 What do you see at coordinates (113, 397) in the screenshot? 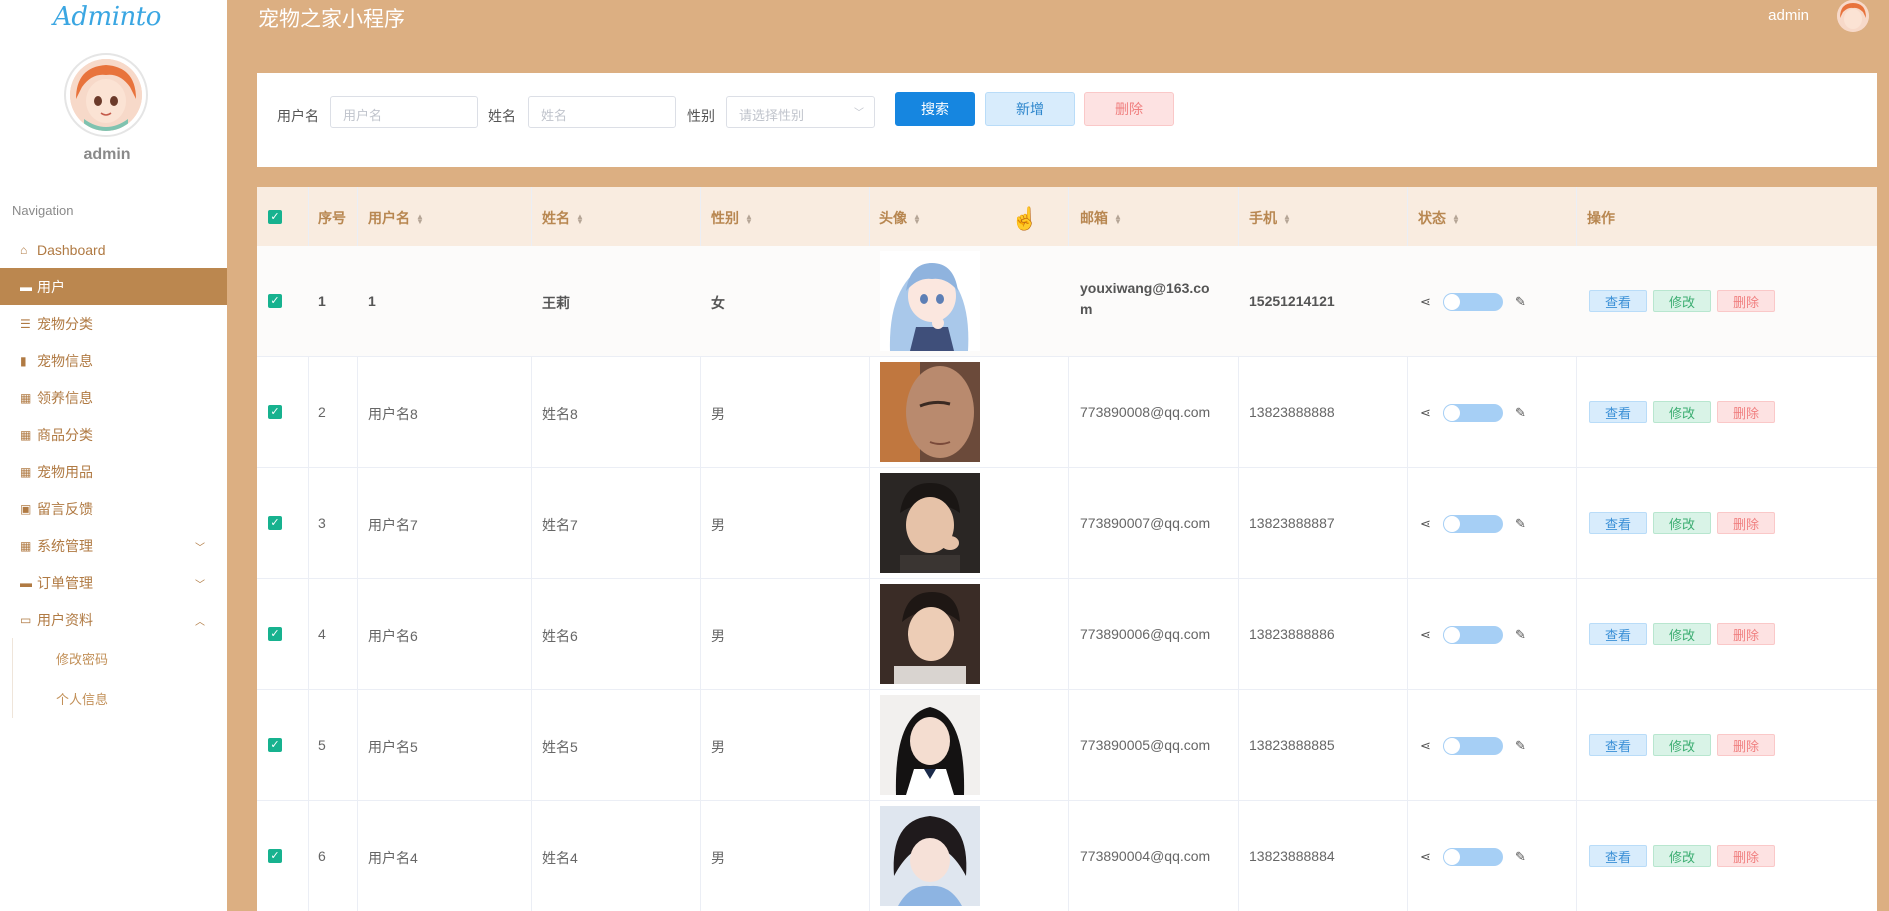
I see `sidebar-item-adoption: ▦ 领养信息` at bounding box center [113, 397].